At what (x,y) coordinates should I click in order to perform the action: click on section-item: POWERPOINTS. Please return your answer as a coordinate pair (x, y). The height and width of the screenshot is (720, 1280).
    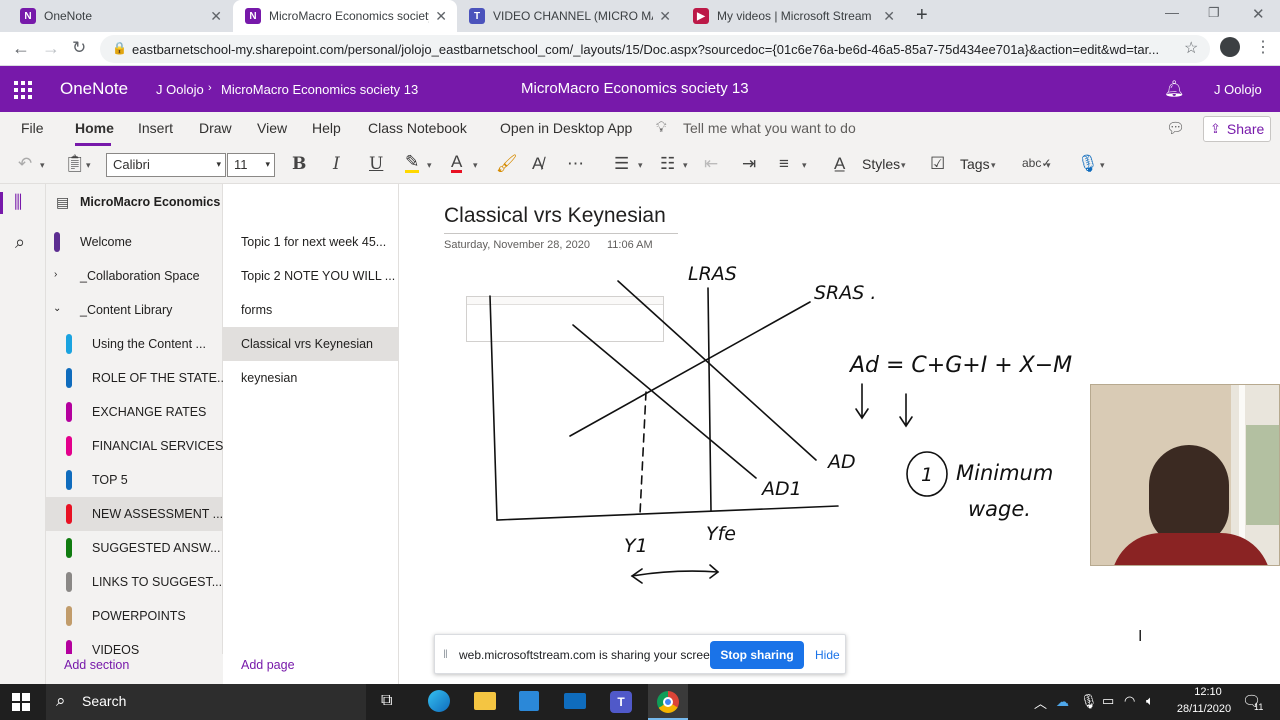
    Looking at the image, I should click on (134, 616).